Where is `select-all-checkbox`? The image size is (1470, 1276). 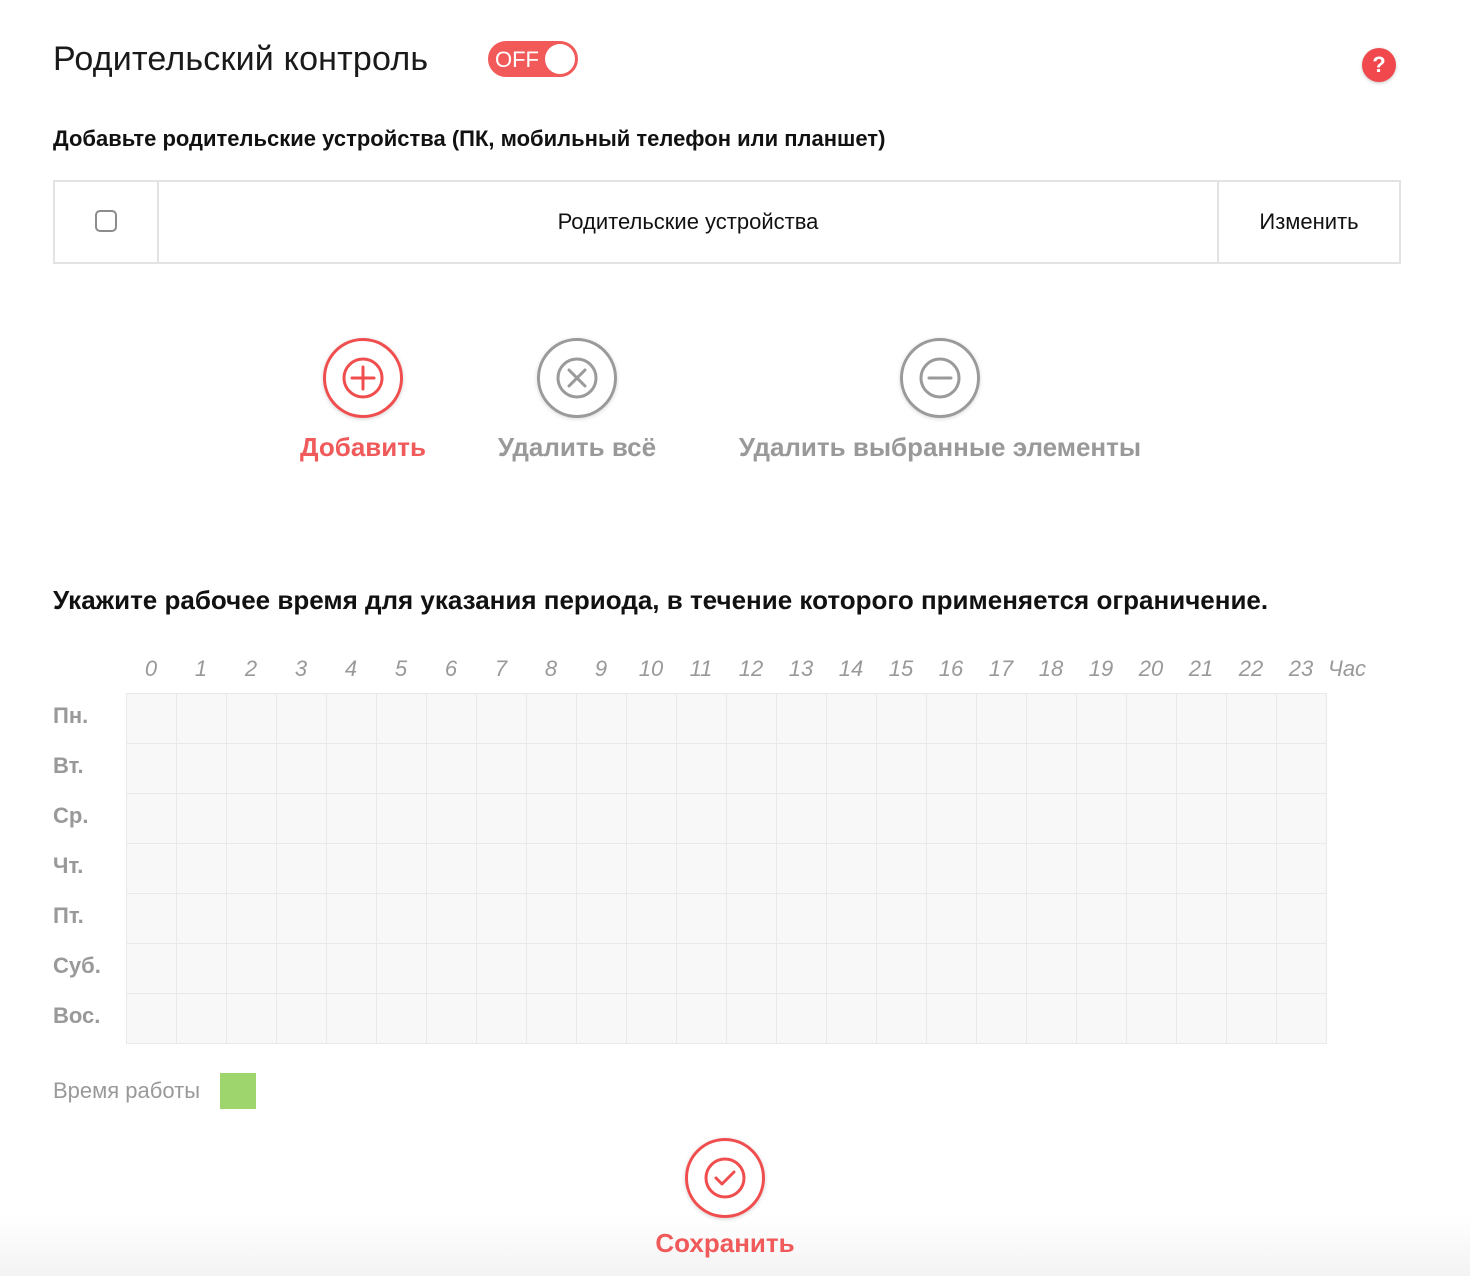
select-all-checkbox is located at coordinates (106, 221).